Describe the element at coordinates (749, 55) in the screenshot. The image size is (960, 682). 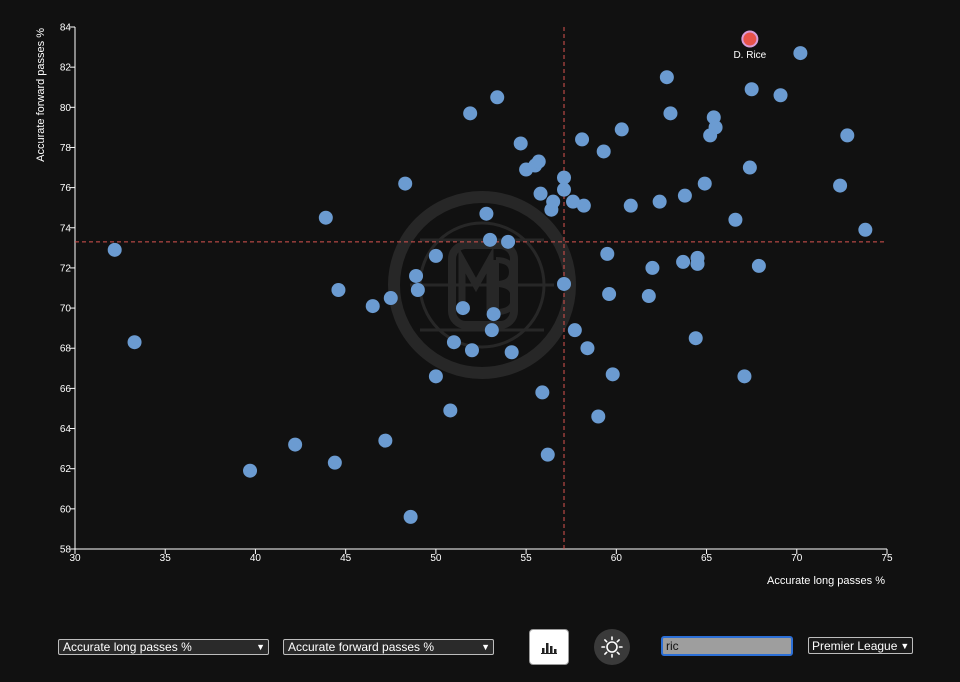
I see `highlight-point-label: D. Rice` at that location.